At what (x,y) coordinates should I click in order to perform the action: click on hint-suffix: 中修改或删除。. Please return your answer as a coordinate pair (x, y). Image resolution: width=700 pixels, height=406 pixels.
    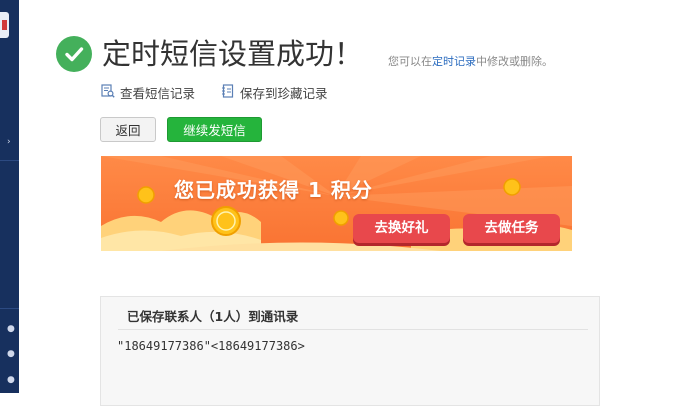
    Looking at the image, I should click on (514, 61).